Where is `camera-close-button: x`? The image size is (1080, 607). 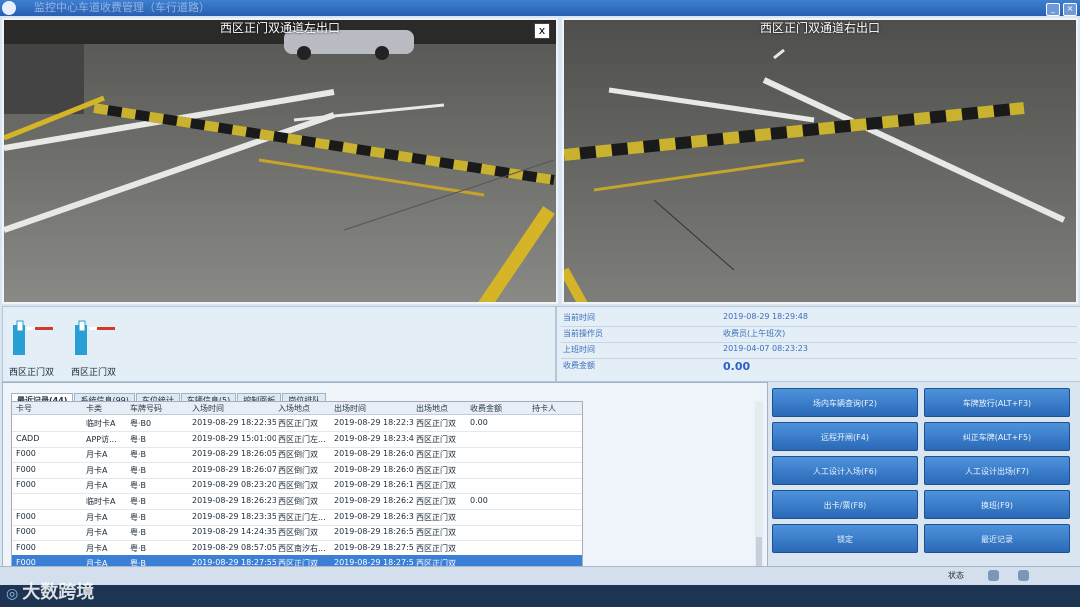
camera-close-button: x is located at coordinates (542, 31).